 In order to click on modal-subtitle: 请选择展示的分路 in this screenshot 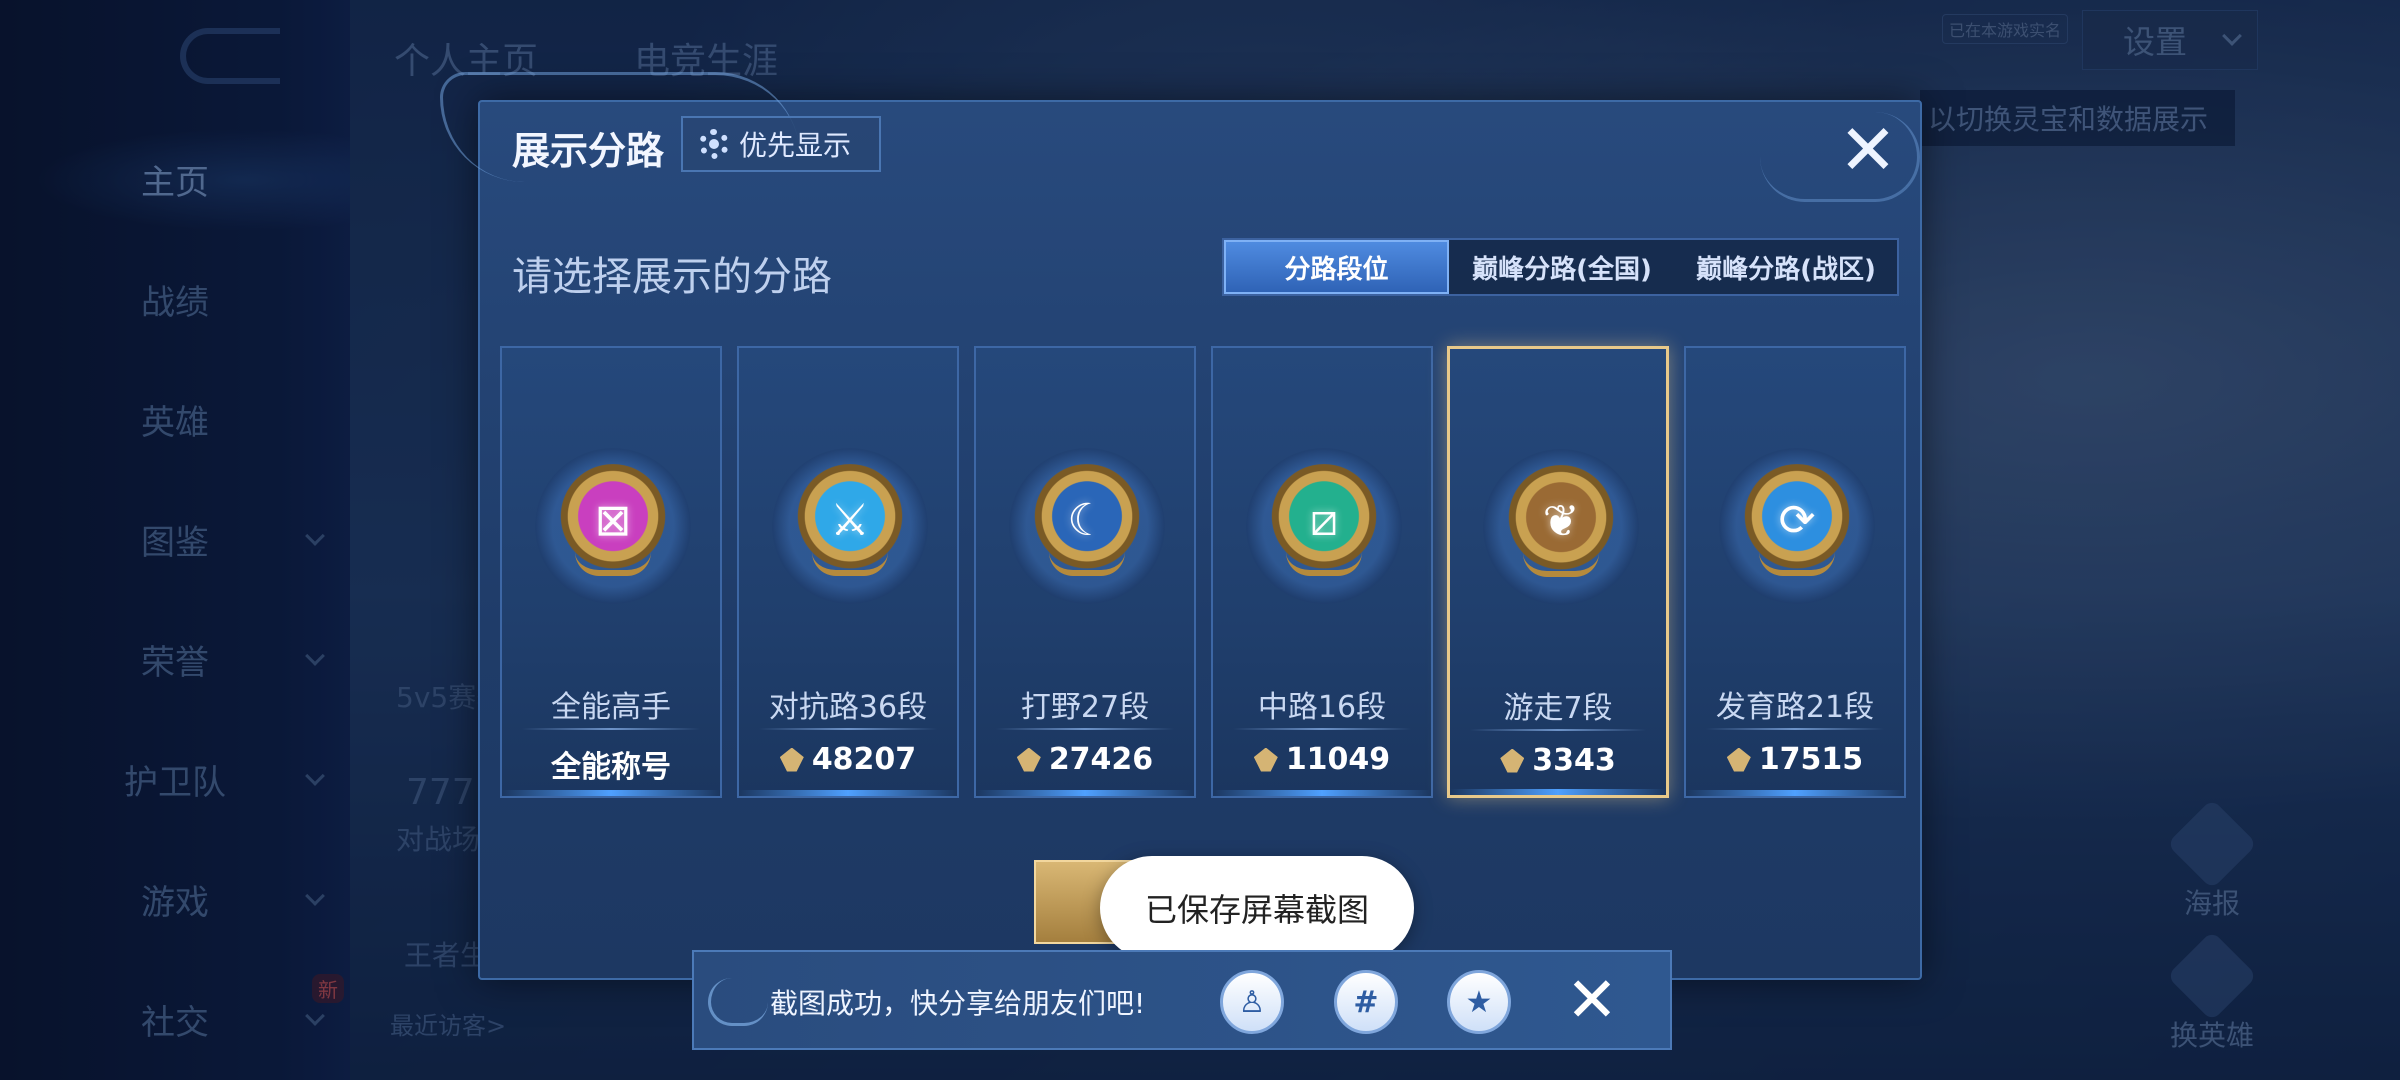, I will do `click(672, 277)`.